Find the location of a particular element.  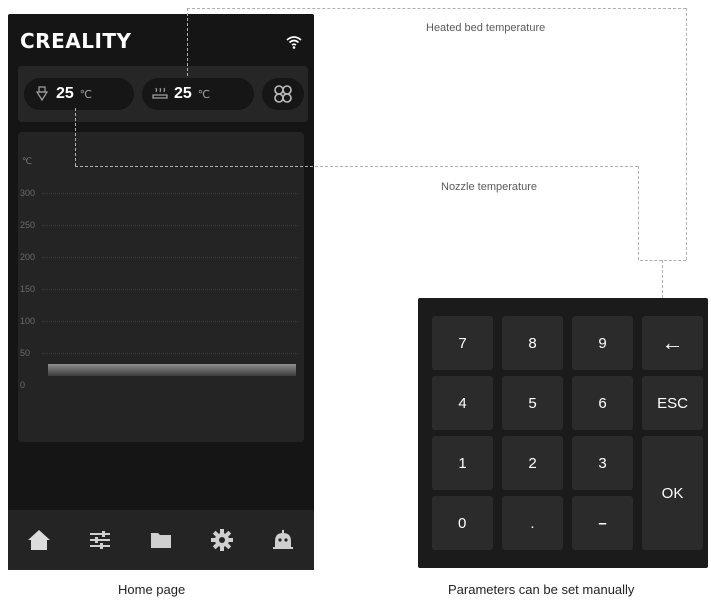

key-5: 5 is located at coordinates (532, 403).